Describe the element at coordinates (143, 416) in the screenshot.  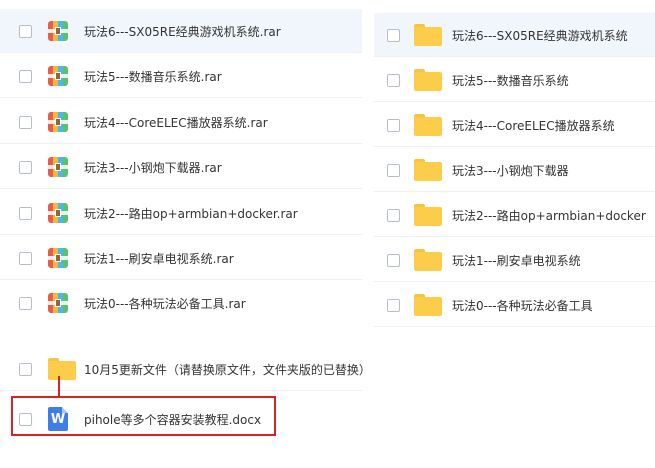
I see `highlight-box` at that location.